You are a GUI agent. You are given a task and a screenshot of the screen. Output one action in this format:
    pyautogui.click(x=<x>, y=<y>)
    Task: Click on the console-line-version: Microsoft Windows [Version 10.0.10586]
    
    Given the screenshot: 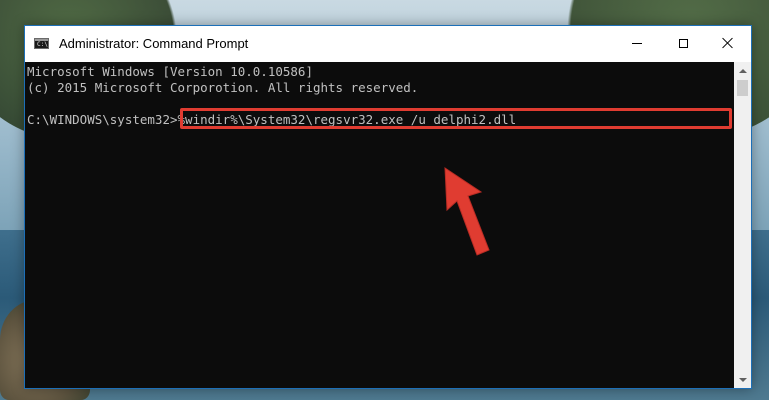 What is the action you would take?
    pyautogui.click(x=170, y=71)
    